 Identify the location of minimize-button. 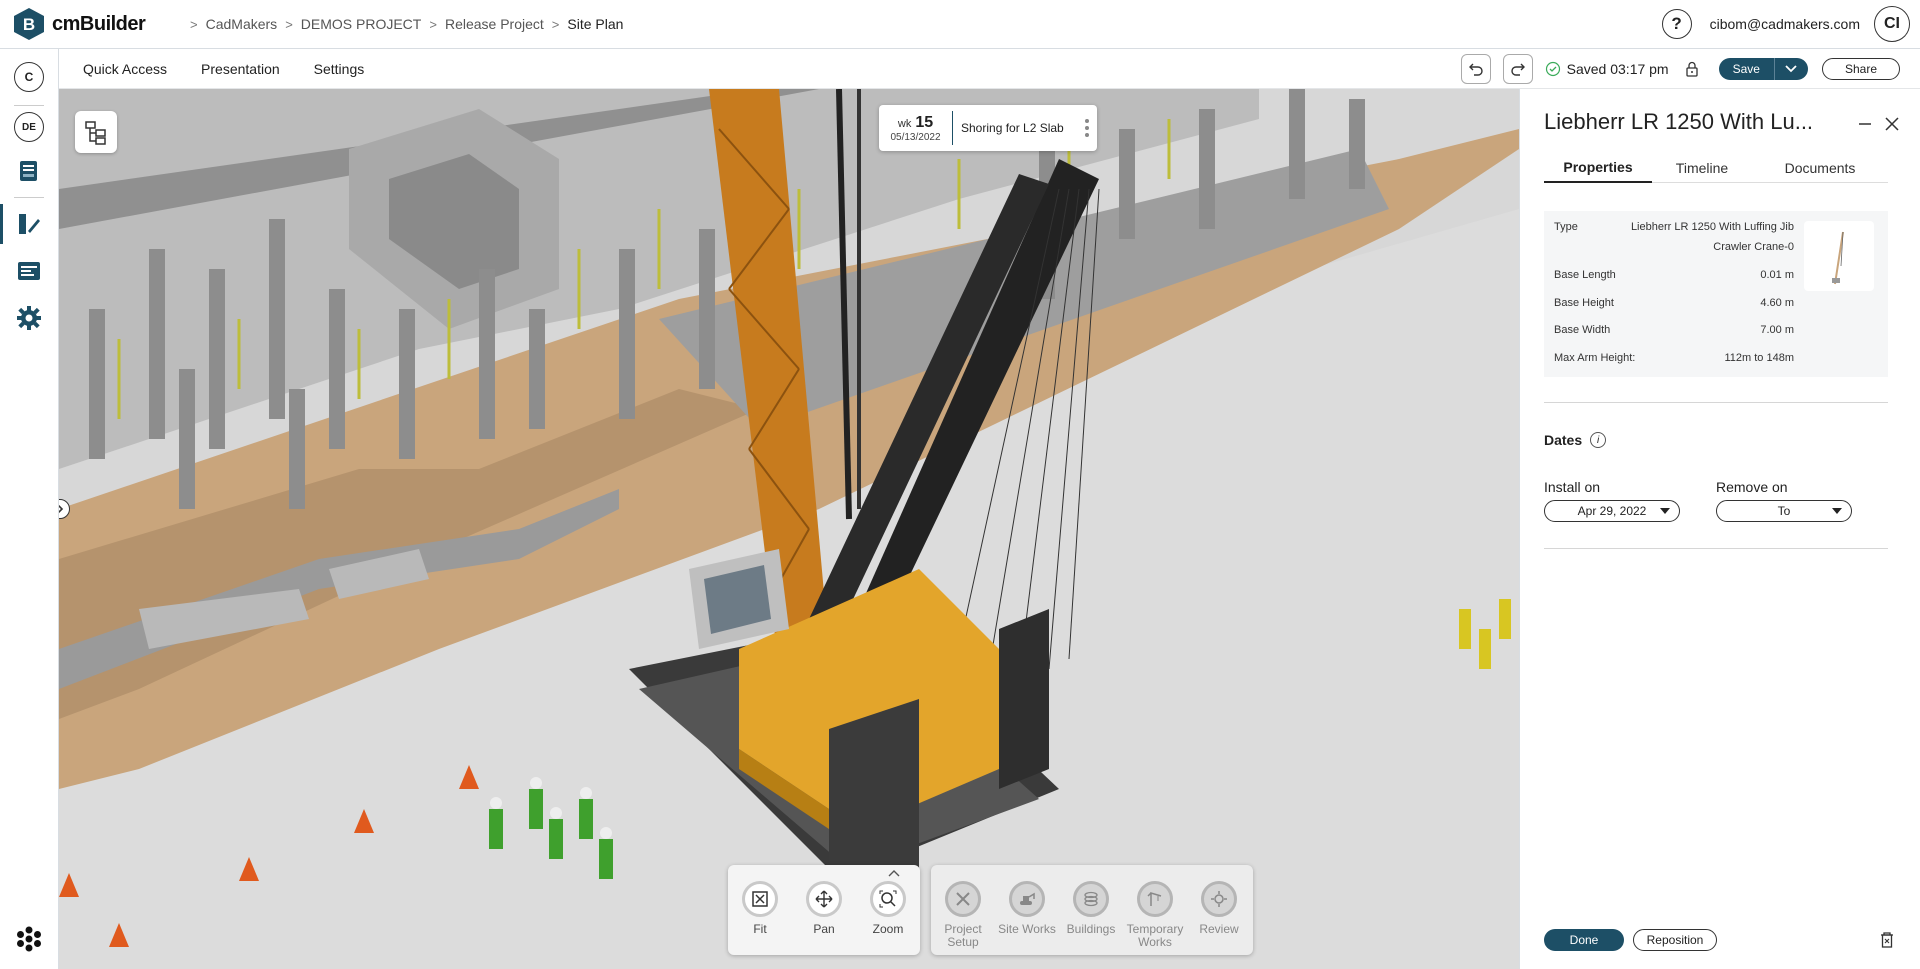
(1865, 124).